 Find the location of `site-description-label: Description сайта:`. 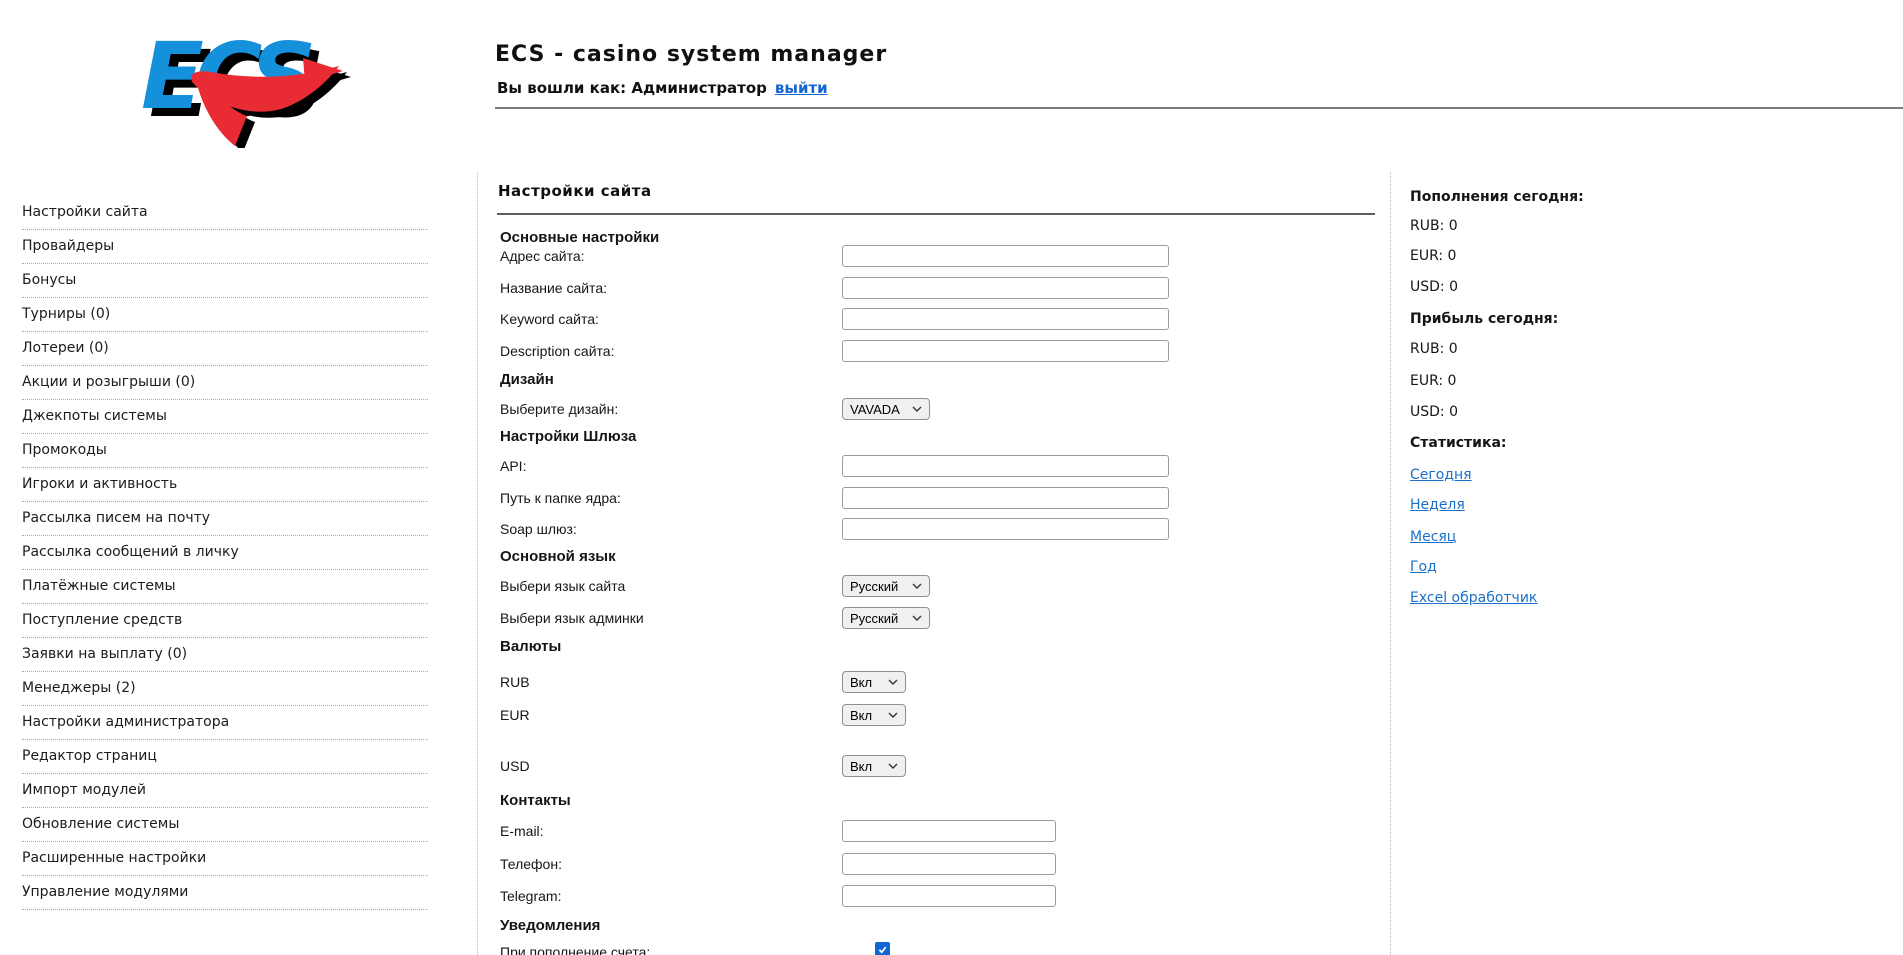

site-description-label: Description сайта: is located at coordinates (557, 351).